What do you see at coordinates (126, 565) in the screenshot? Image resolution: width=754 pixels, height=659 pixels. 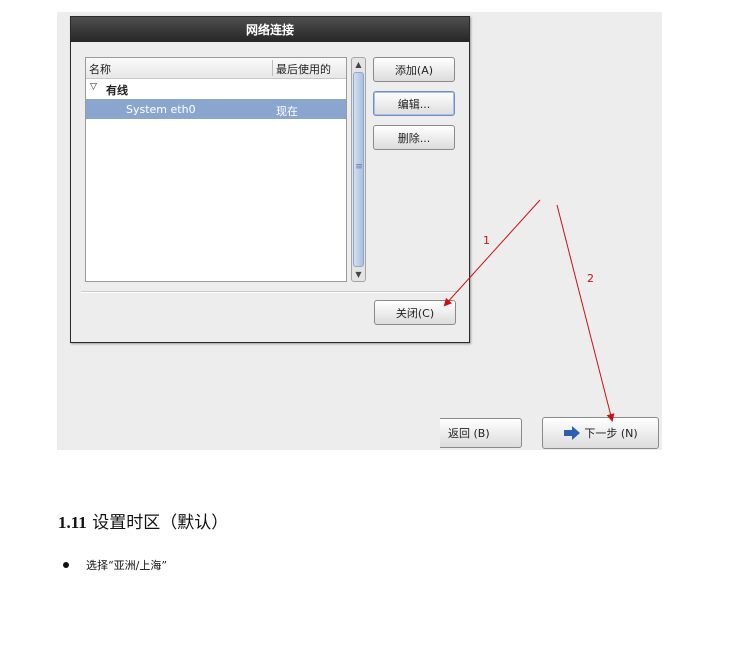 I see `bullet-text: 选择“亚洲/上海”` at bounding box center [126, 565].